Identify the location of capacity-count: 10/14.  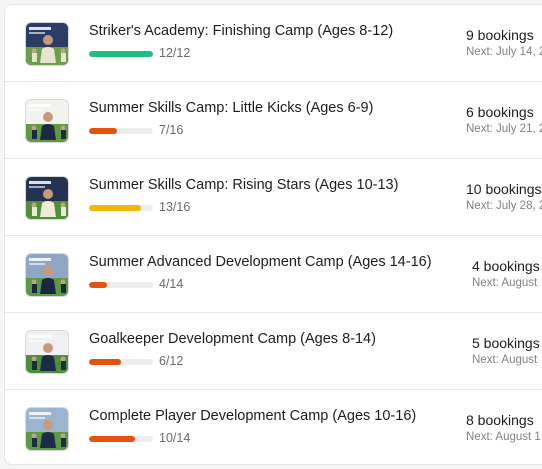
(175, 438).